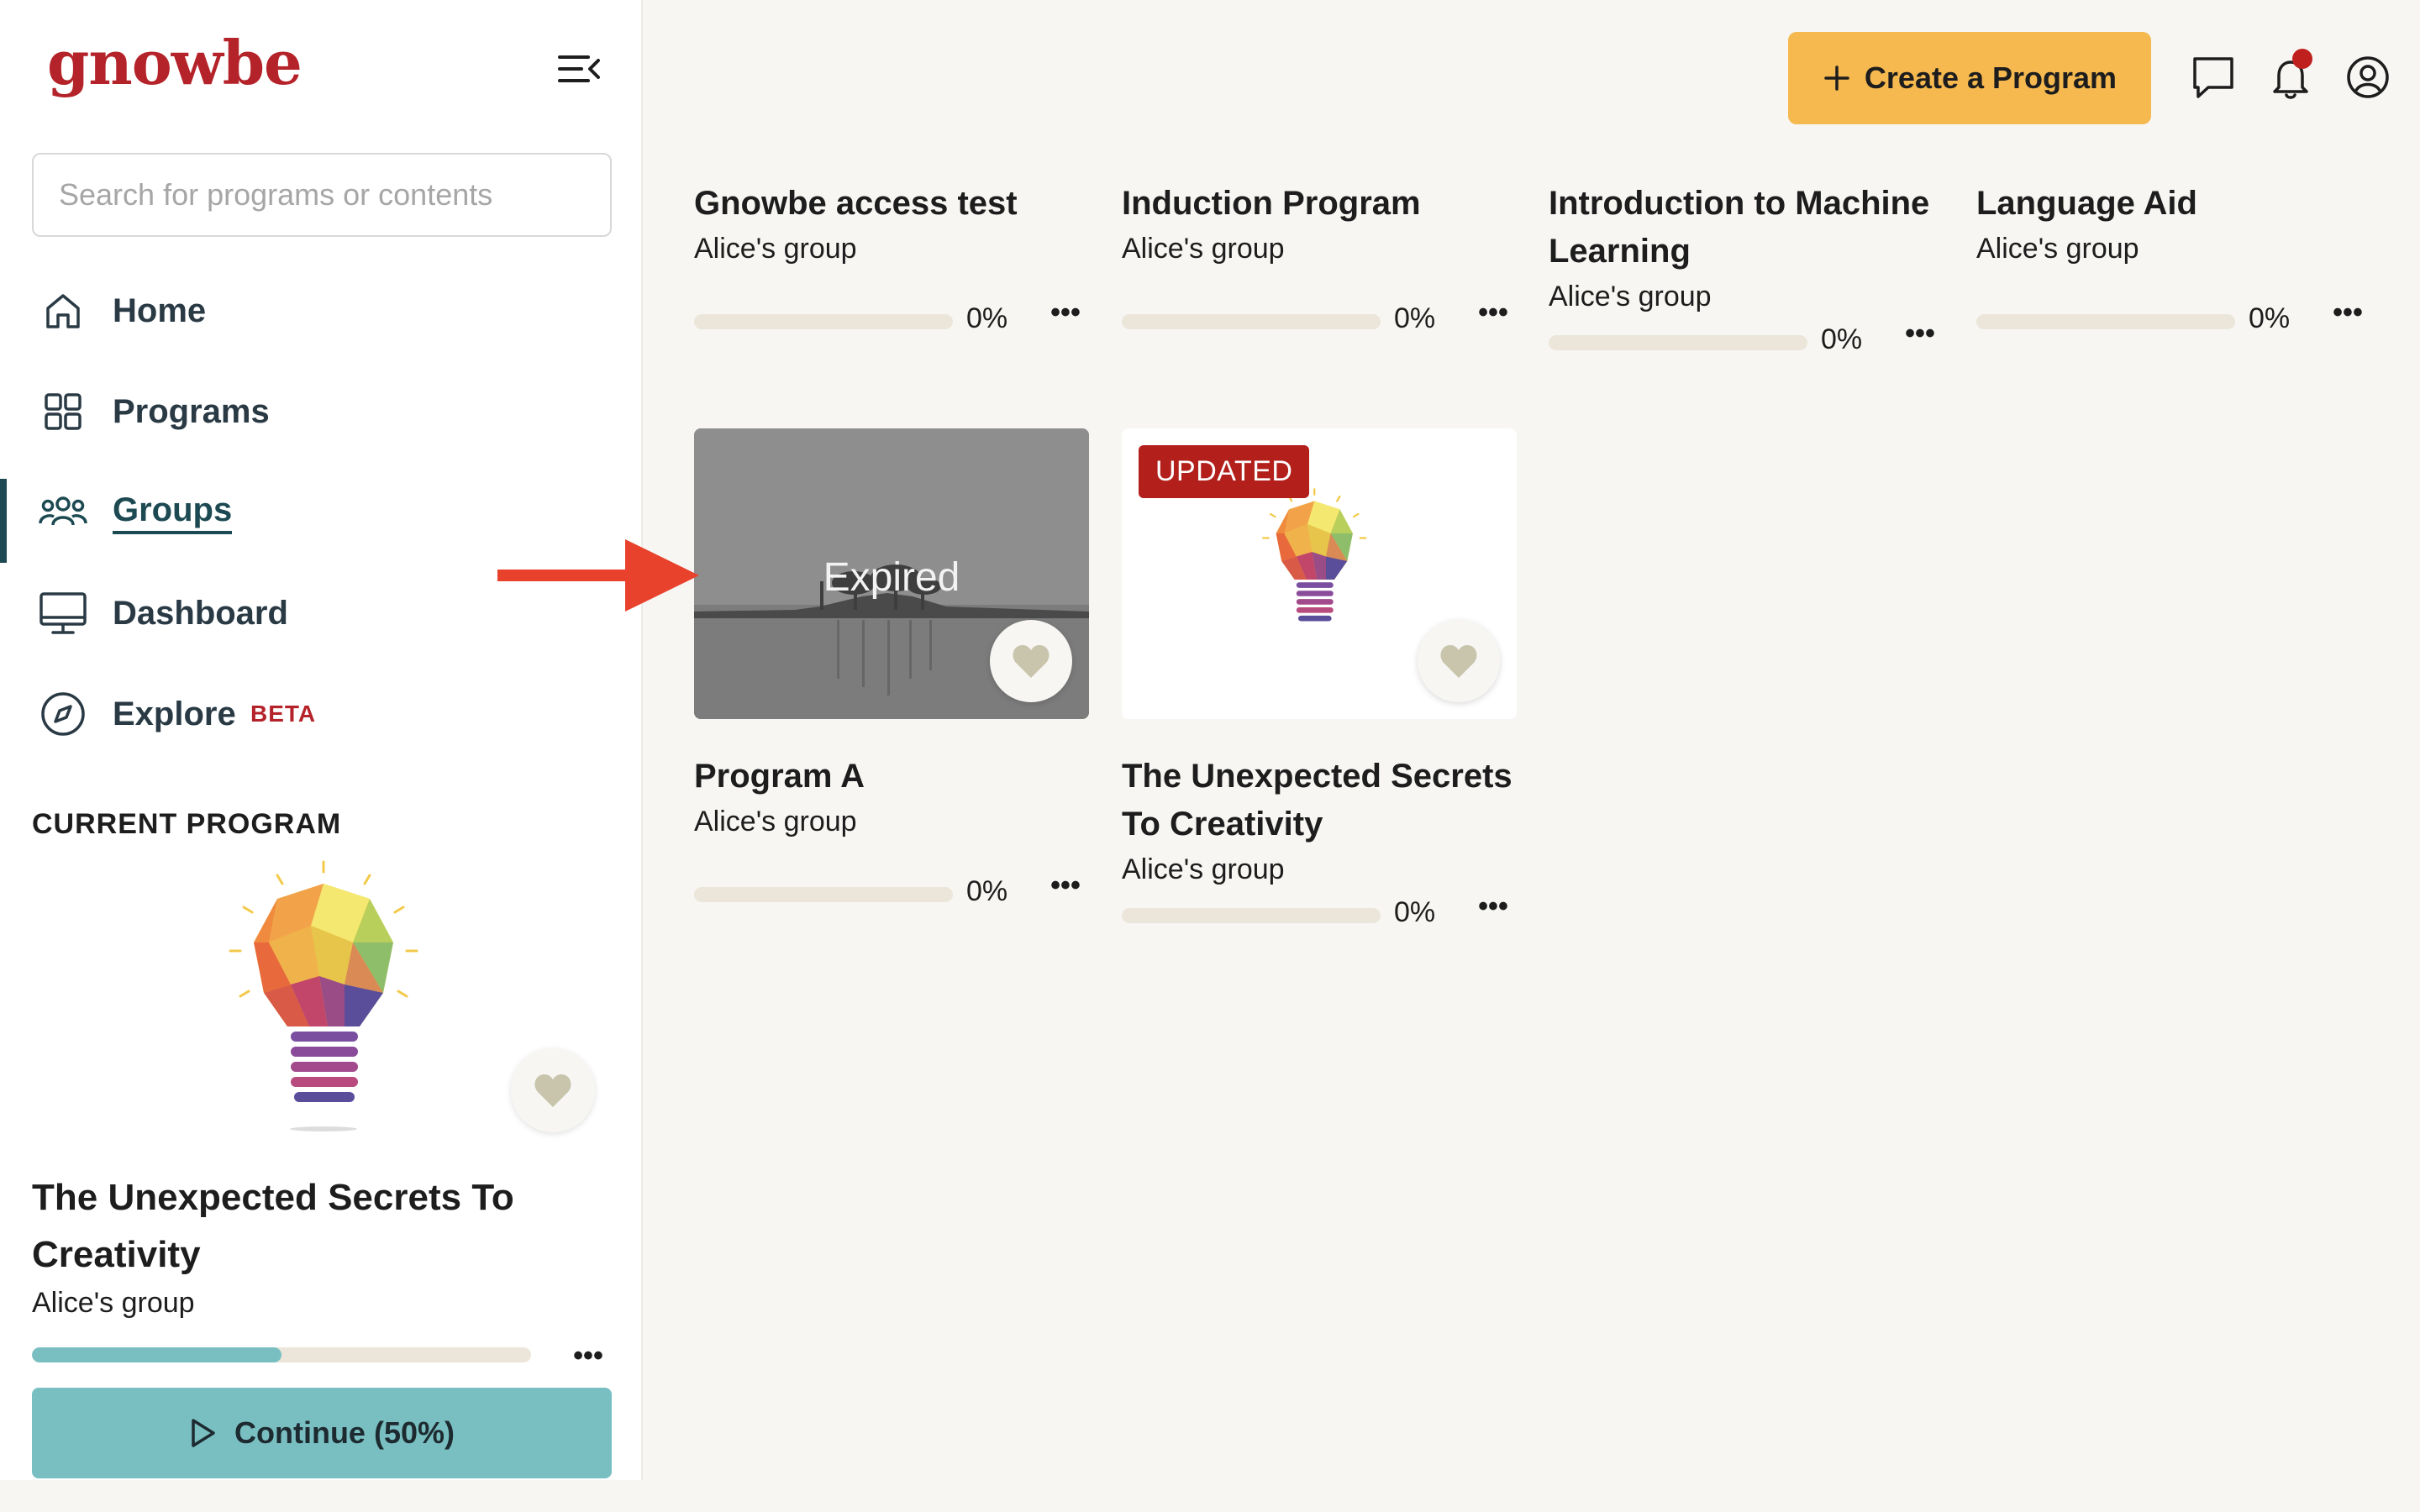  I want to click on updated-badge: UPDATED, so click(1225, 471).